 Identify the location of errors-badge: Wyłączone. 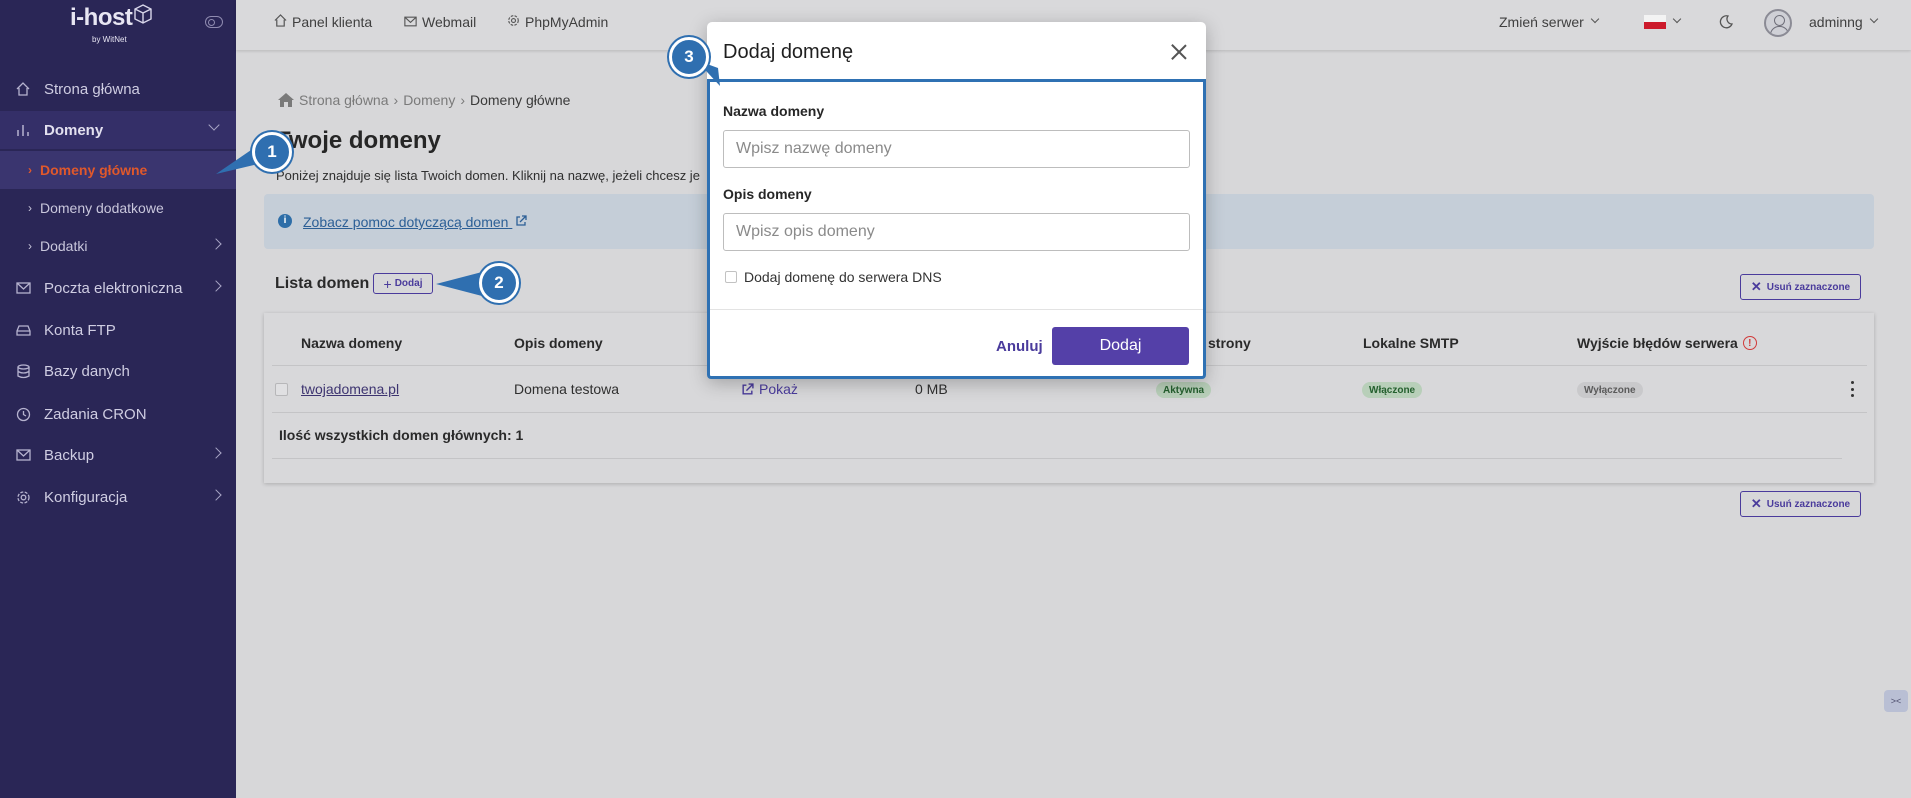
(1610, 390).